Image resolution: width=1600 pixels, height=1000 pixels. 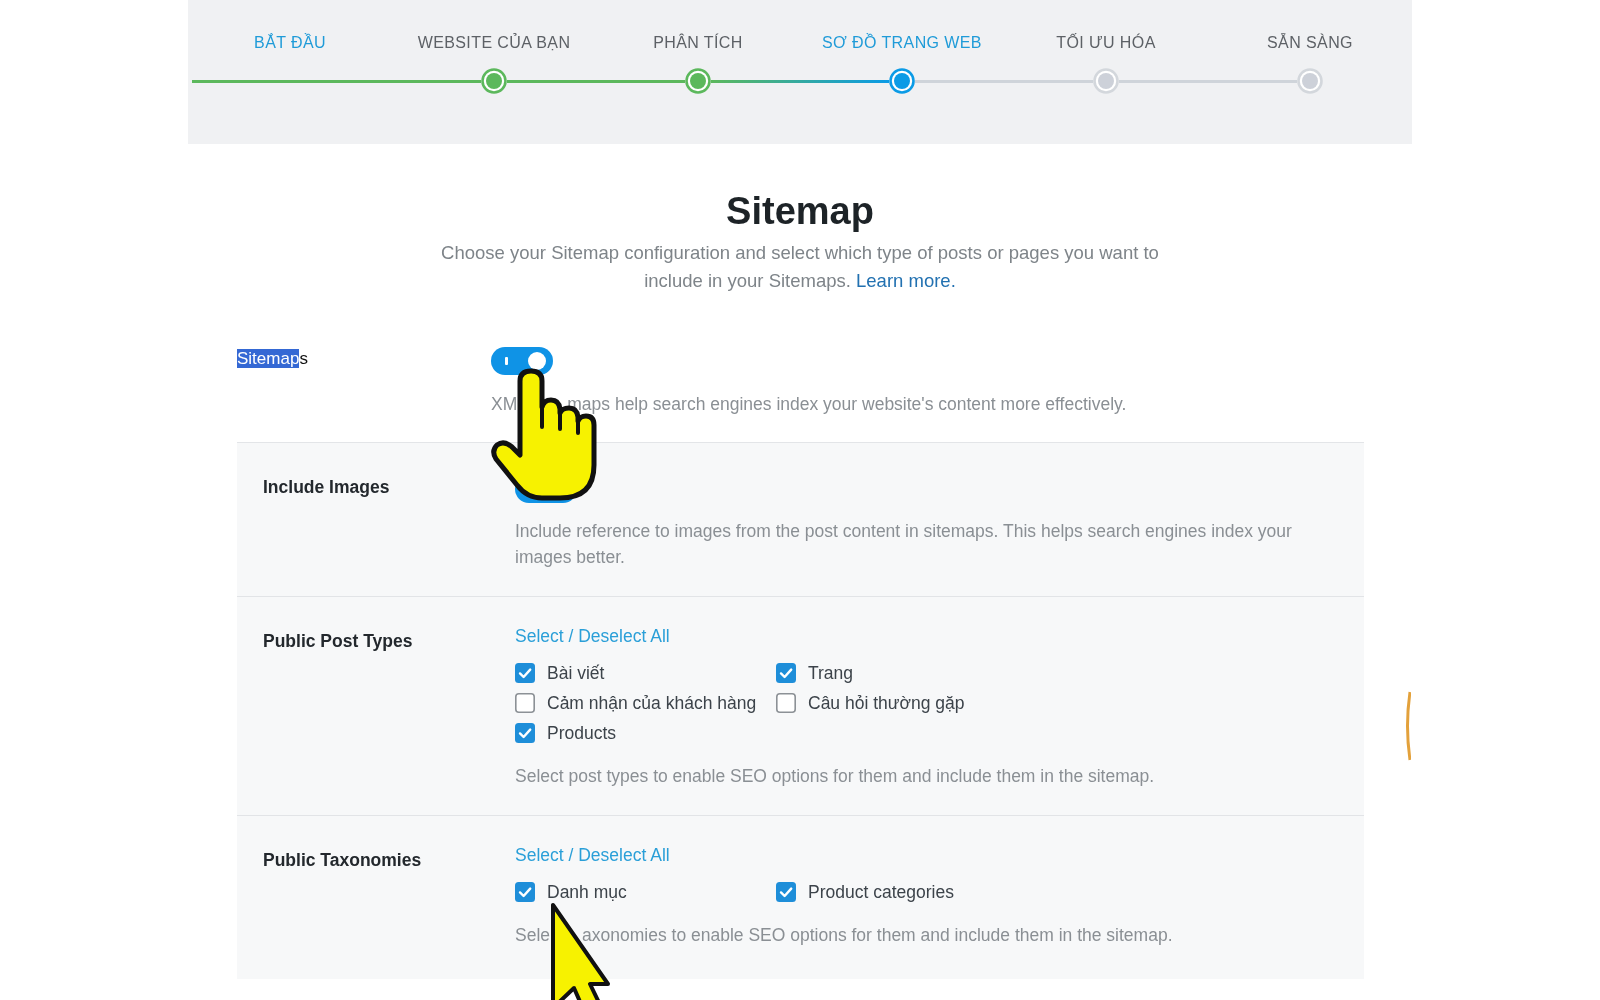 What do you see at coordinates (494, 43) in the screenshot?
I see `step-label: WEBSITE CỦA BẠN` at bounding box center [494, 43].